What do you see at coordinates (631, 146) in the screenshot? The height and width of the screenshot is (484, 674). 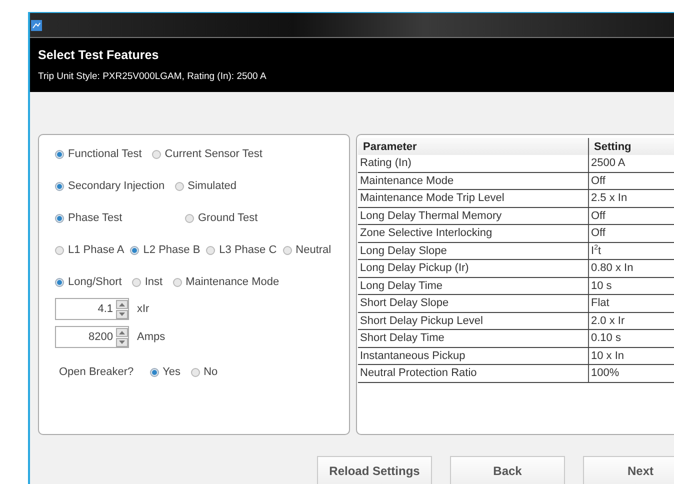 I see `column-header: Setting` at bounding box center [631, 146].